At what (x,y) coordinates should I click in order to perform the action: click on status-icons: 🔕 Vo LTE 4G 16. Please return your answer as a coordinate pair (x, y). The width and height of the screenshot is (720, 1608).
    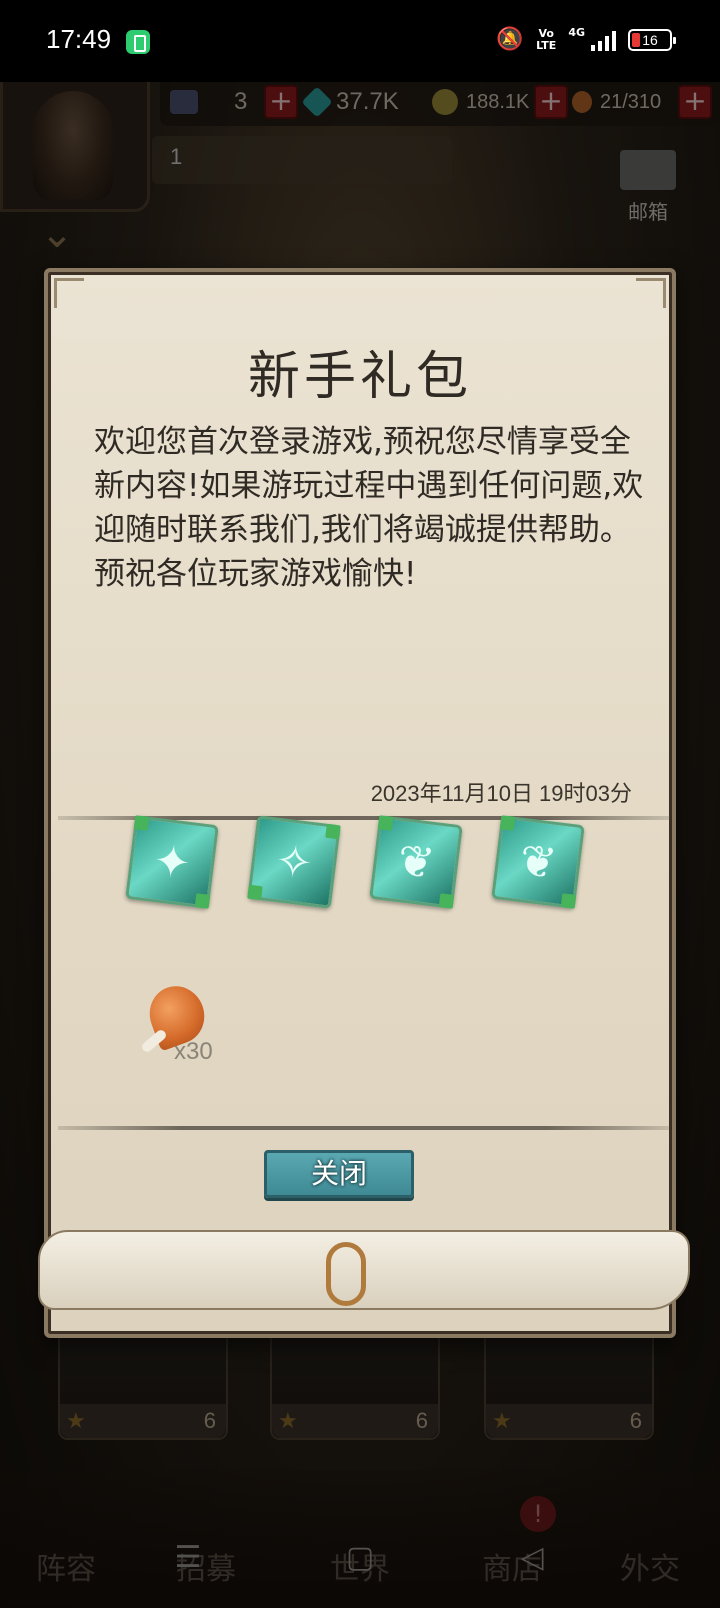
    Looking at the image, I should click on (586, 40).